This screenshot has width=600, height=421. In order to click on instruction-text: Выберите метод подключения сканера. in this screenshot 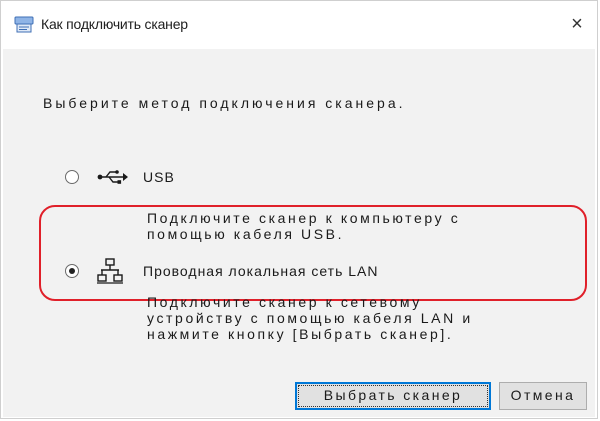, I will do `click(224, 103)`.